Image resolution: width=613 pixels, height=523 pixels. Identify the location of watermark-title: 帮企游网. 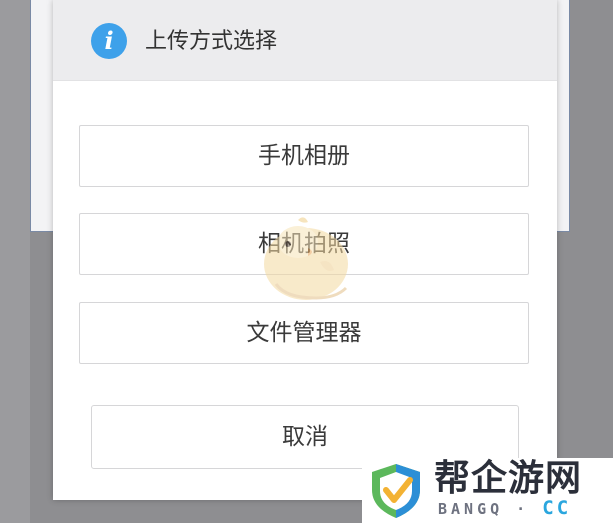
(508, 478).